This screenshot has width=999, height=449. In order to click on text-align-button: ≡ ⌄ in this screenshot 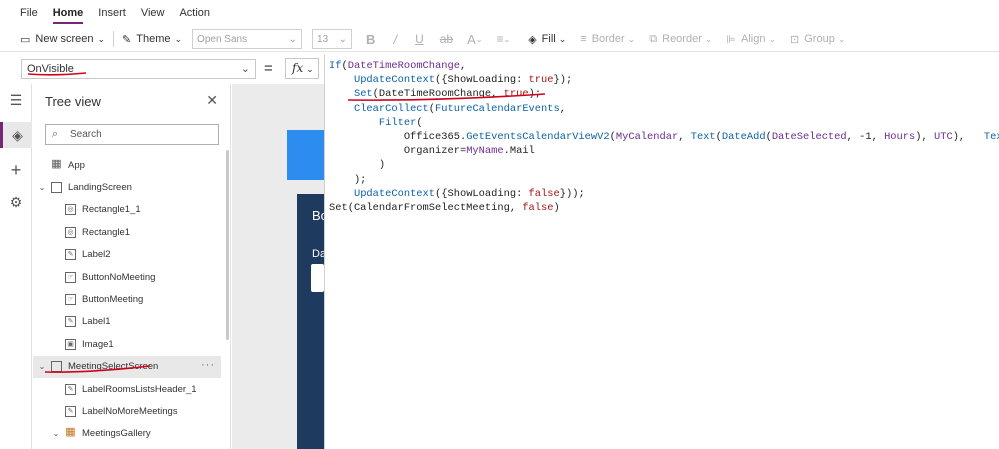, I will do `click(503, 39)`.